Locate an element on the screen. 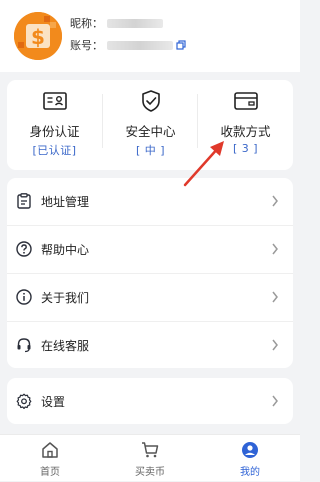 The width and height of the screenshot is (320, 482). account-label: 账号： is located at coordinates (86, 45).